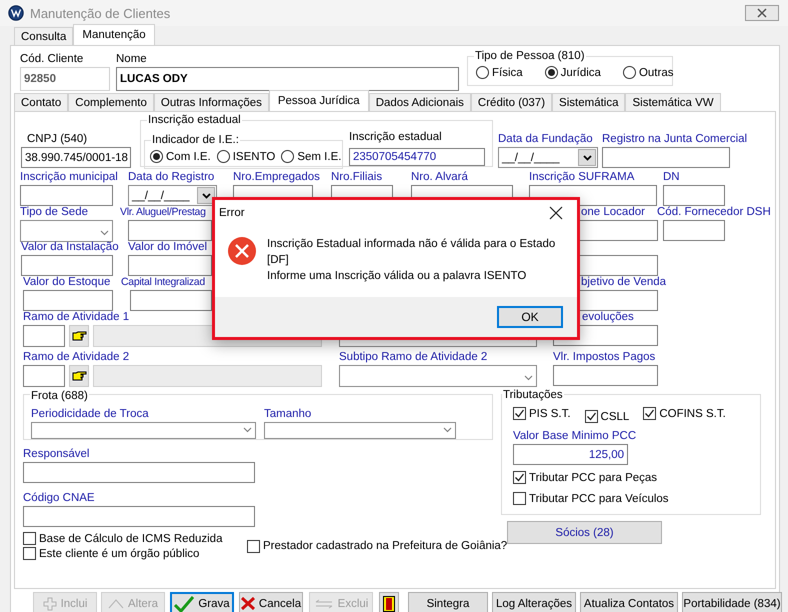  Describe the element at coordinates (66, 282) in the screenshot. I see `field-label: Valor do Estoque` at that location.